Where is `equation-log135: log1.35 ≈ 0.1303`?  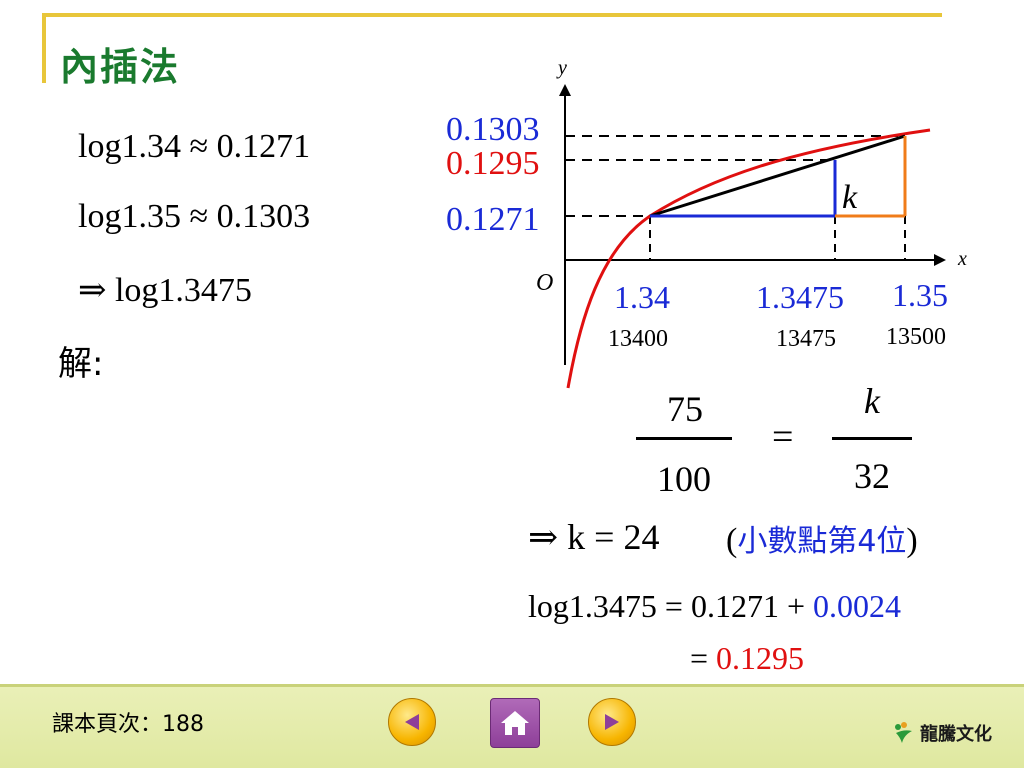
equation-log135: log1.35 ≈ 0.1303 is located at coordinates (194, 216).